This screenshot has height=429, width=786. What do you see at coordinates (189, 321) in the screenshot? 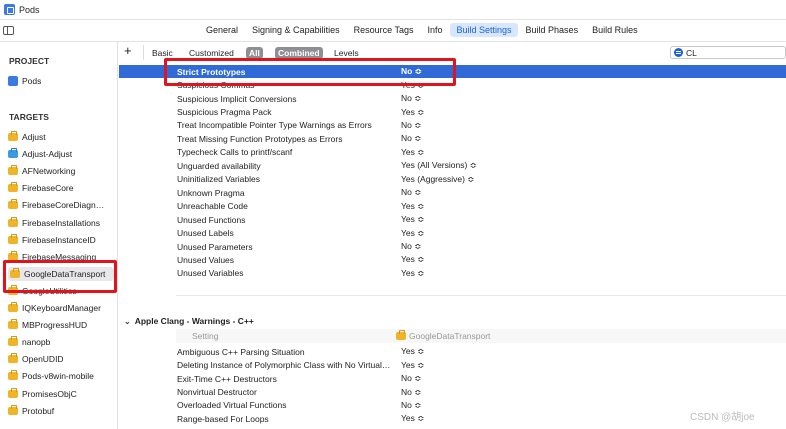
I see `section-header-cpp-warnings: ⌄ Apple Clang - Warnings - C++` at bounding box center [189, 321].